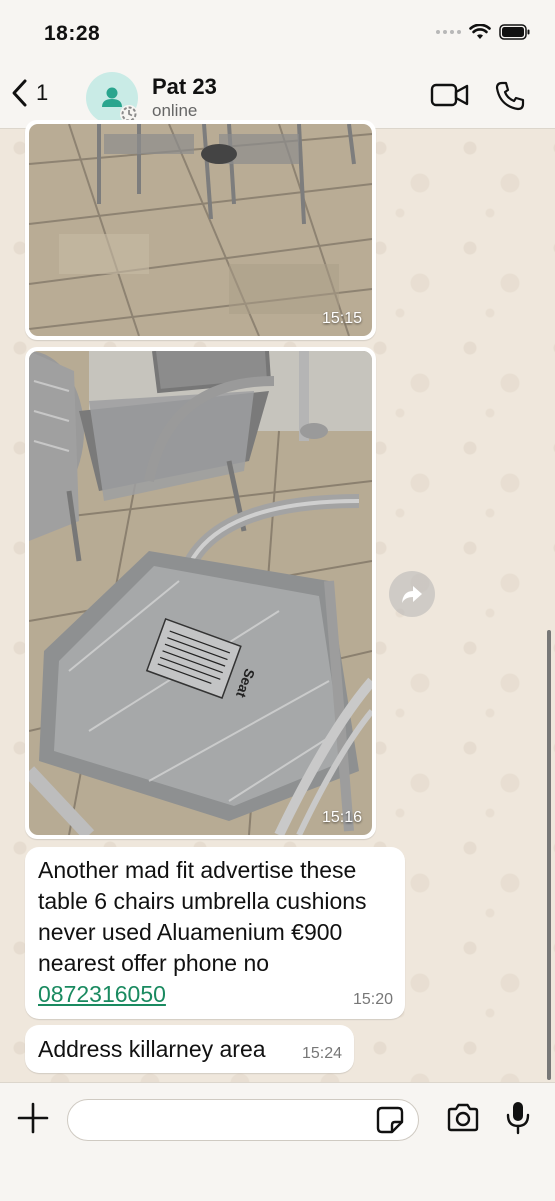  I want to click on plus-icon, so click(33, 1118).